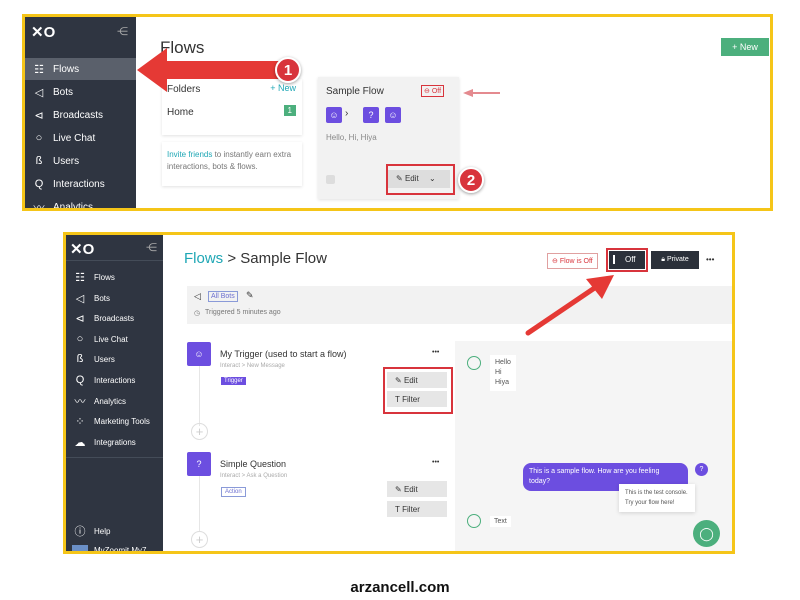 This screenshot has height=600, width=800. Describe the element at coordinates (400, 587) in the screenshot. I see `watermark: arzancell.com` at that location.